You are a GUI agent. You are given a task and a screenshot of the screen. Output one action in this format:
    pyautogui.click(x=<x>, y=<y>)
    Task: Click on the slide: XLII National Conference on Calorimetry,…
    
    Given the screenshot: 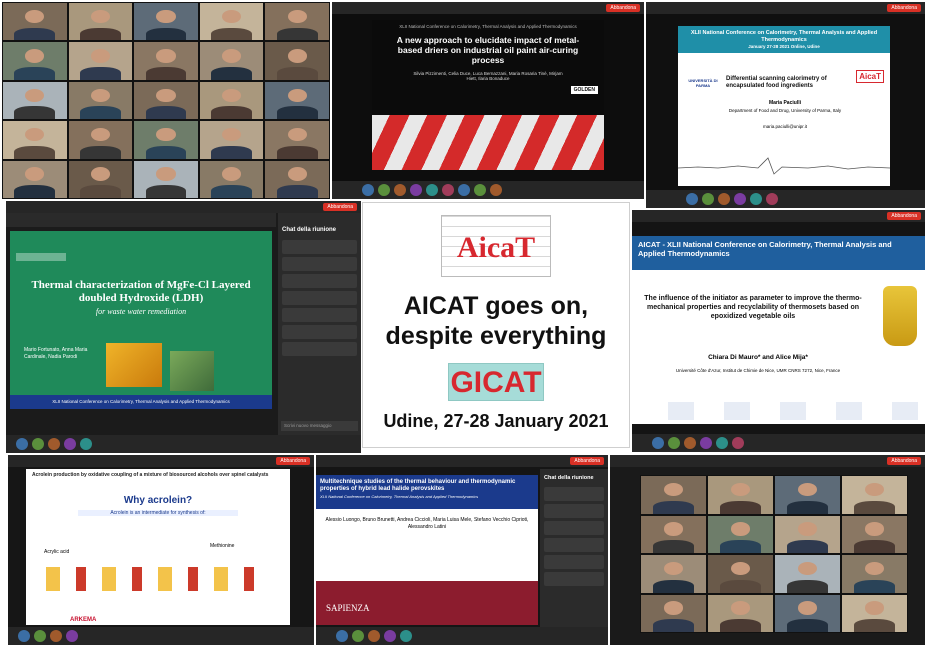 What is the action you would take?
    pyautogui.click(x=784, y=106)
    